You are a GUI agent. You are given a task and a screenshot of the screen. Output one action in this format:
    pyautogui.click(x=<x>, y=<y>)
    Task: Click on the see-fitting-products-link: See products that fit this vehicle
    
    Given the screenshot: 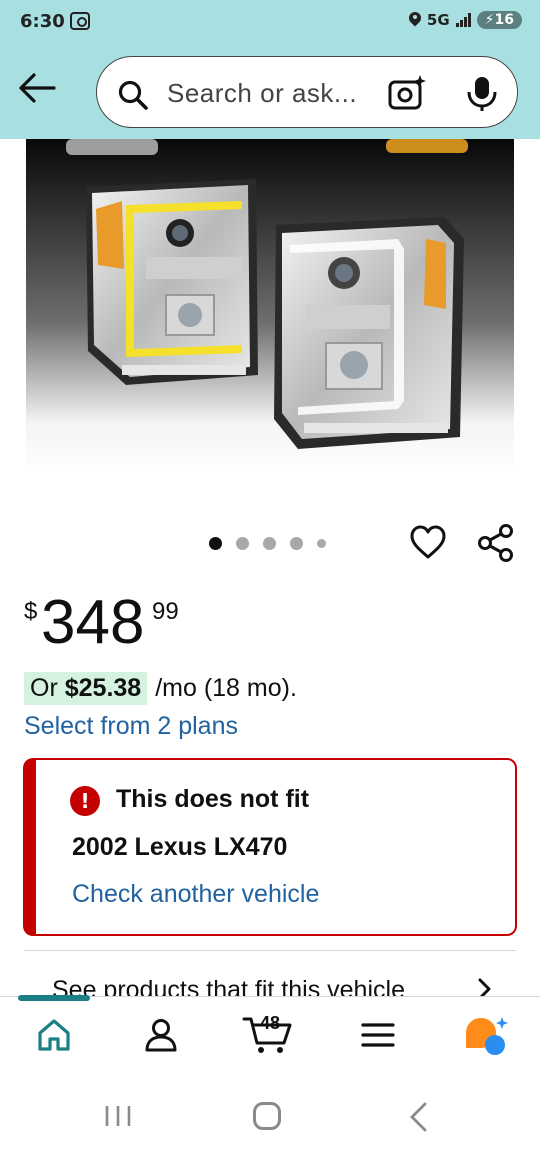 What is the action you would take?
    pyautogui.click(x=252, y=984)
    